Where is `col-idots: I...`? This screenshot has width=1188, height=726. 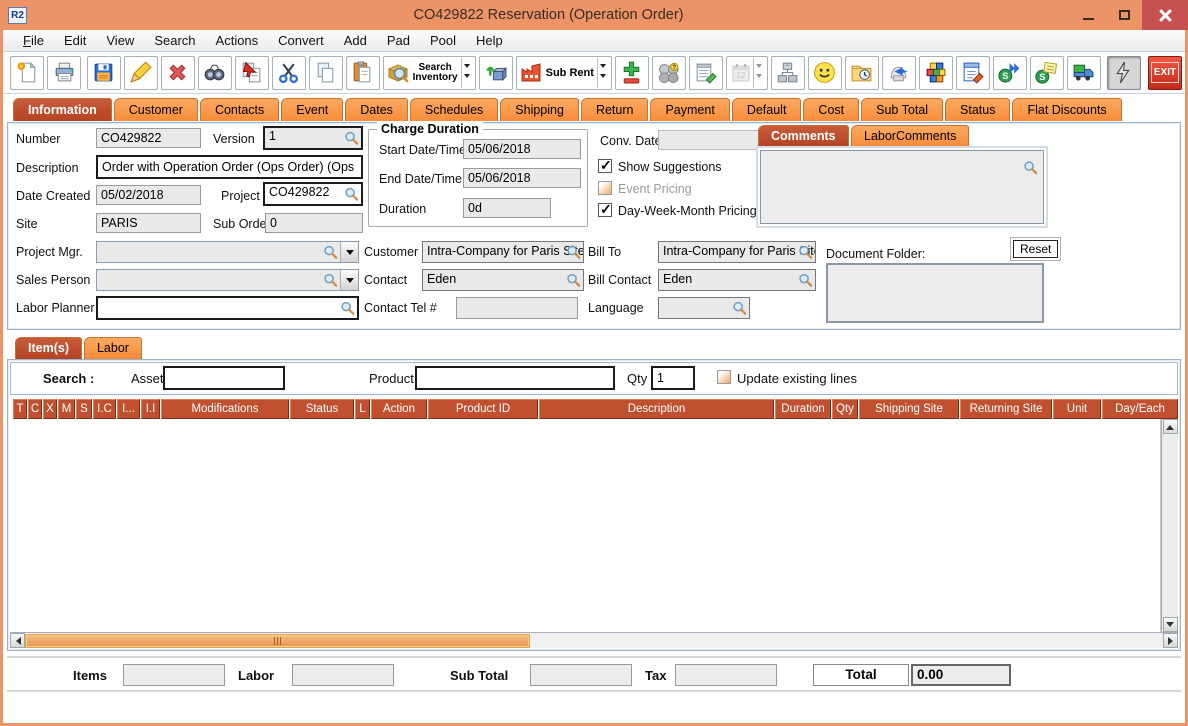
col-idots: I... is located at coordinates (128, 409).